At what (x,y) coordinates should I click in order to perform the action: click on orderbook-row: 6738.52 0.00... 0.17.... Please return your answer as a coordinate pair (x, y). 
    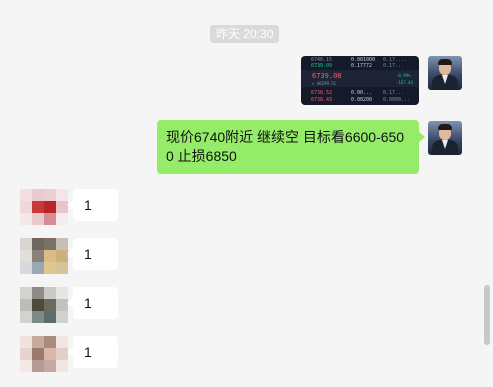
    Looking at the image, I should click on (360, 93).